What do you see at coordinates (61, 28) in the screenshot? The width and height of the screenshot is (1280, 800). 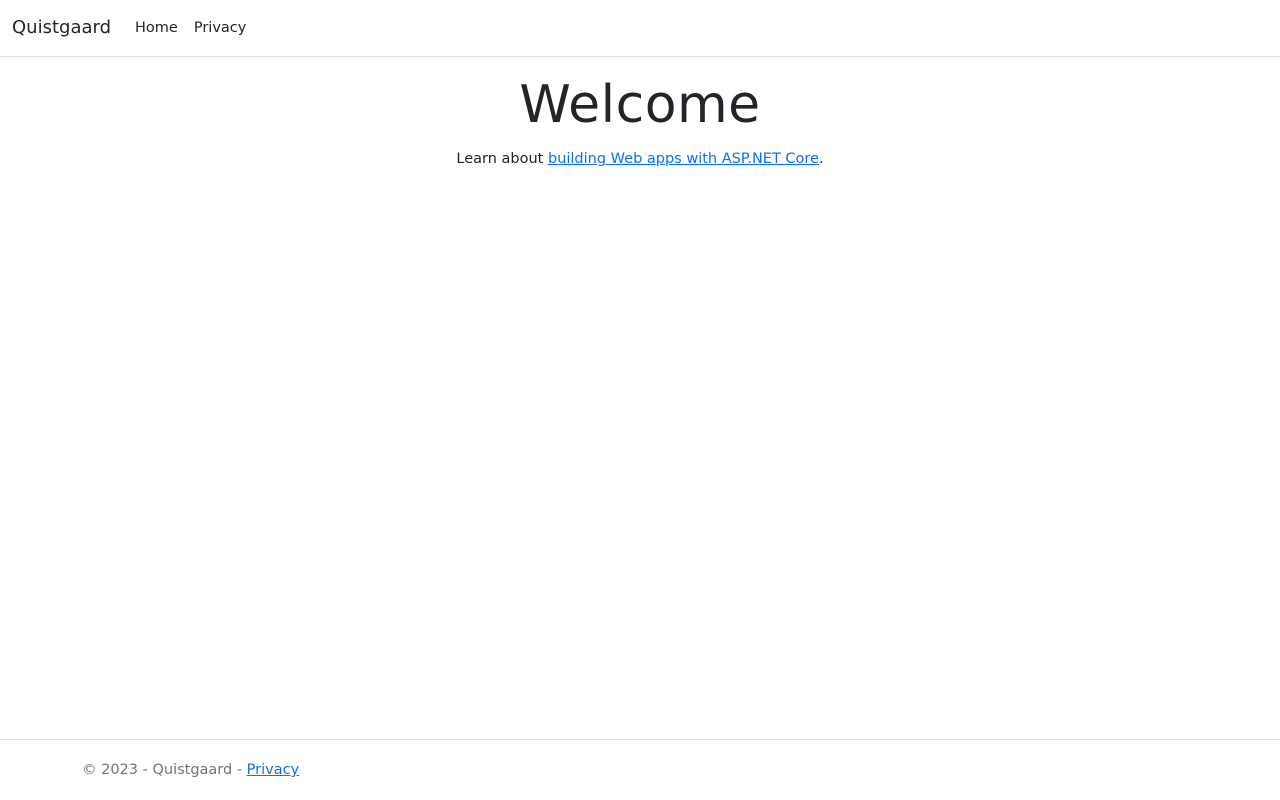 I see `brand-link: Quistgaard` at bounding box center [61, 28].